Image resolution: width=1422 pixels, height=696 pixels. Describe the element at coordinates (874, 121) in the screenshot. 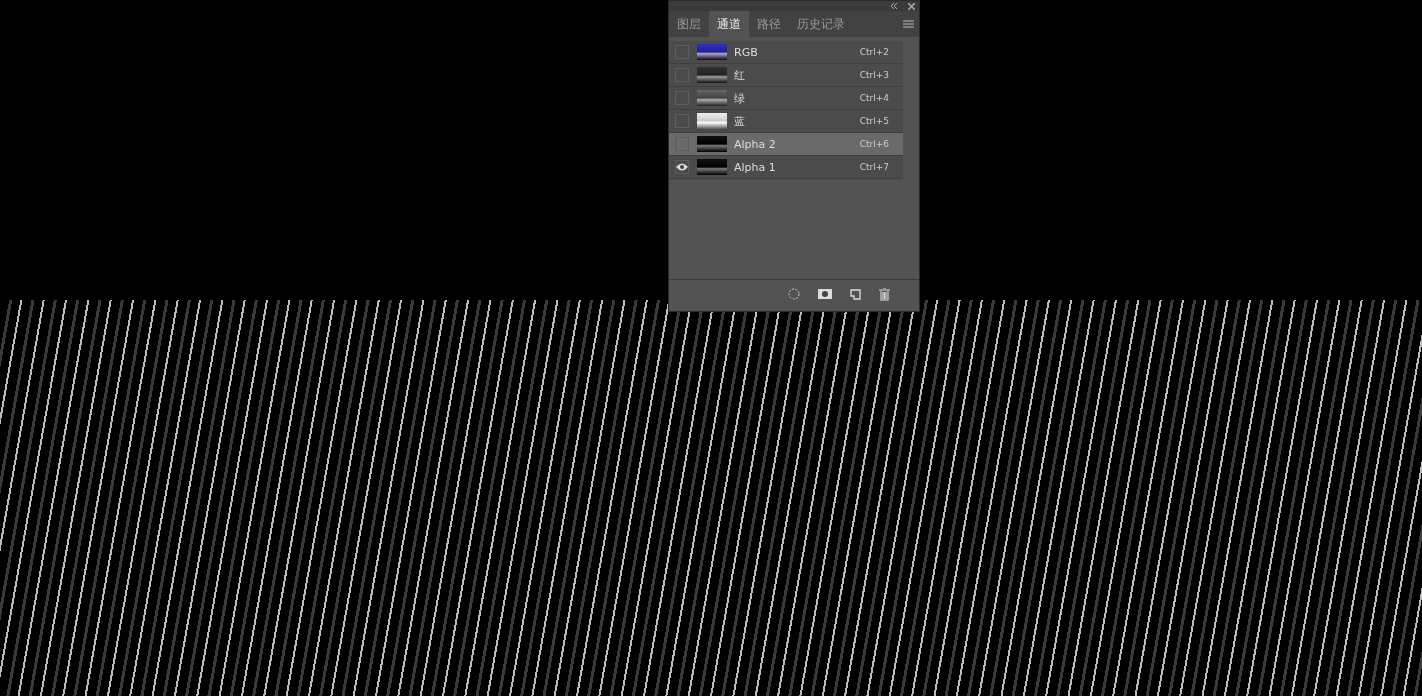

I see `shortcut-label: Ctrl+5` at that location.